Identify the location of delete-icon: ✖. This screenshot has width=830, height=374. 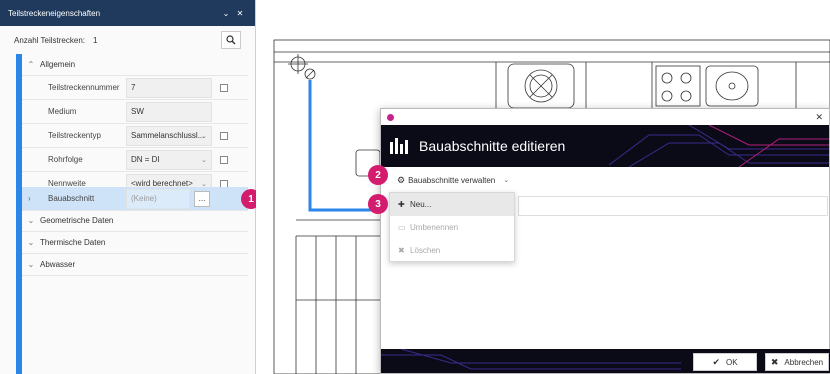
(401, 250).